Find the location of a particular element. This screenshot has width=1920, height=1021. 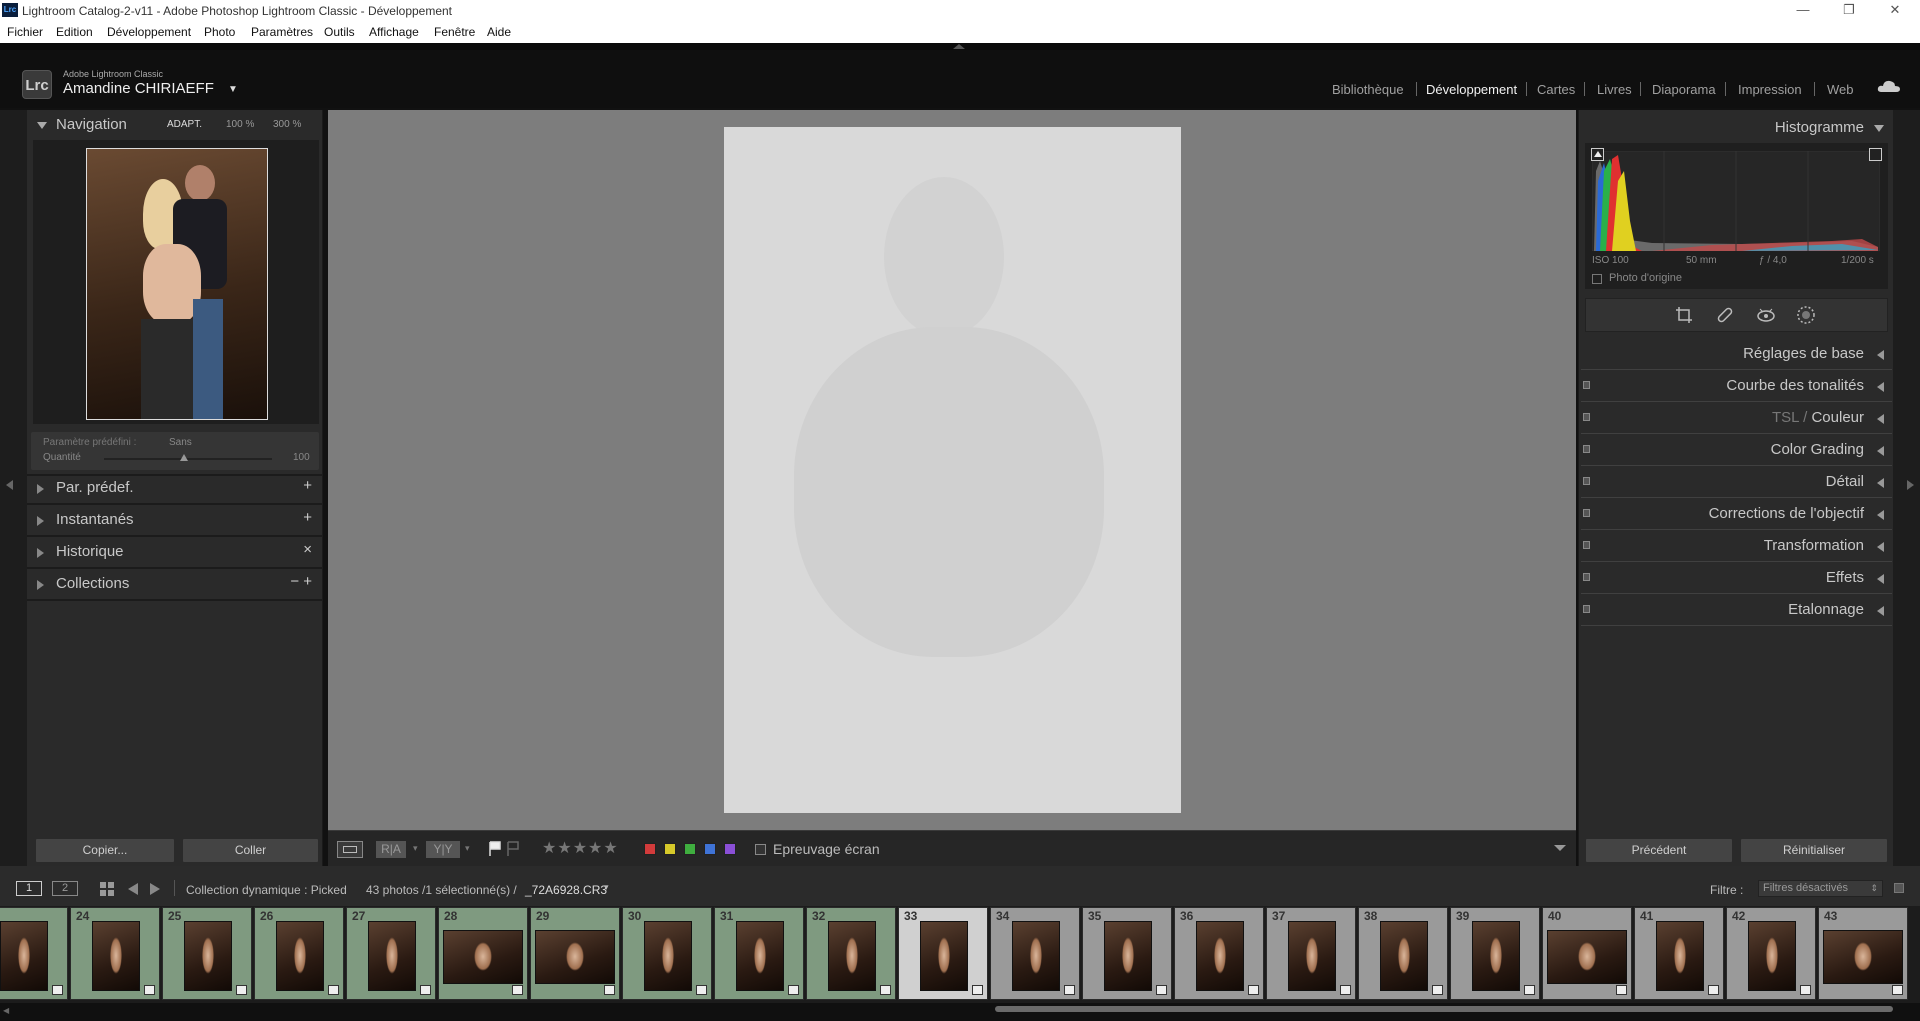

collections-header: Collections − + is located at coordinates (174, 585).